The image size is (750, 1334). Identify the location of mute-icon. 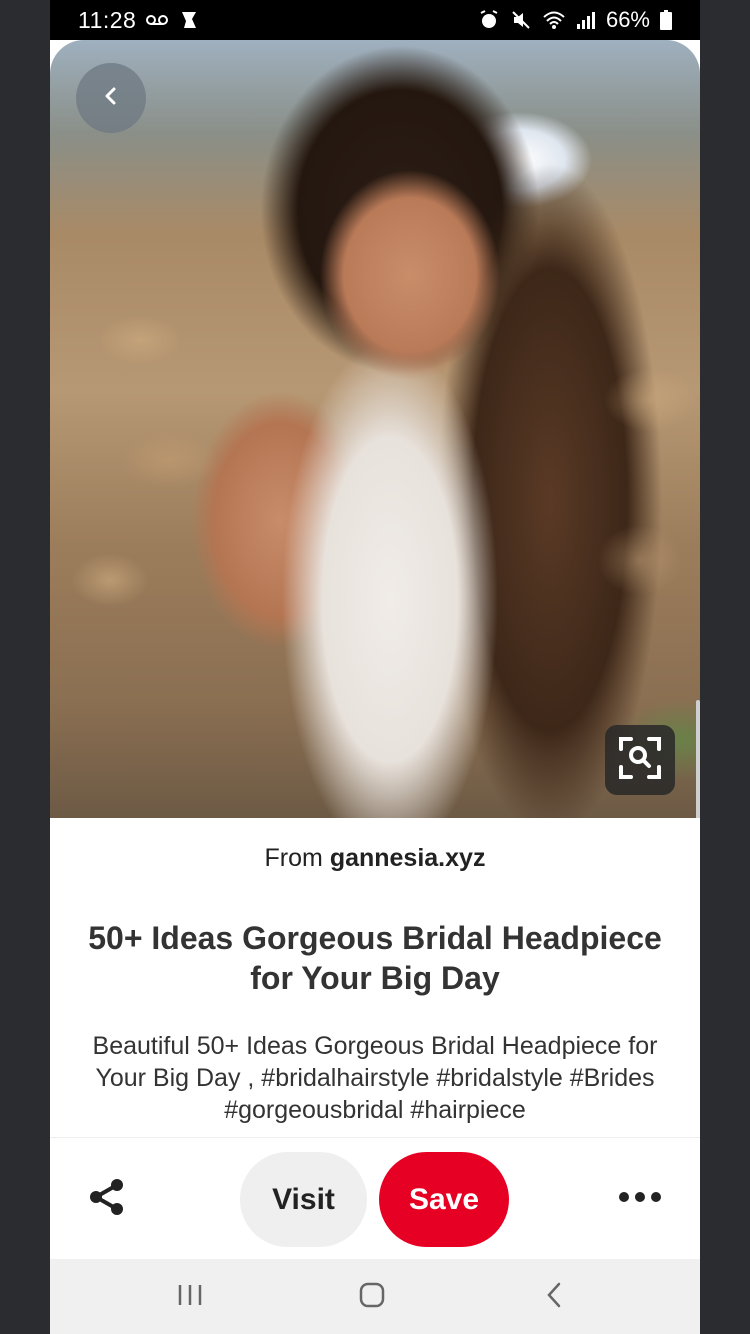
(521, 20).